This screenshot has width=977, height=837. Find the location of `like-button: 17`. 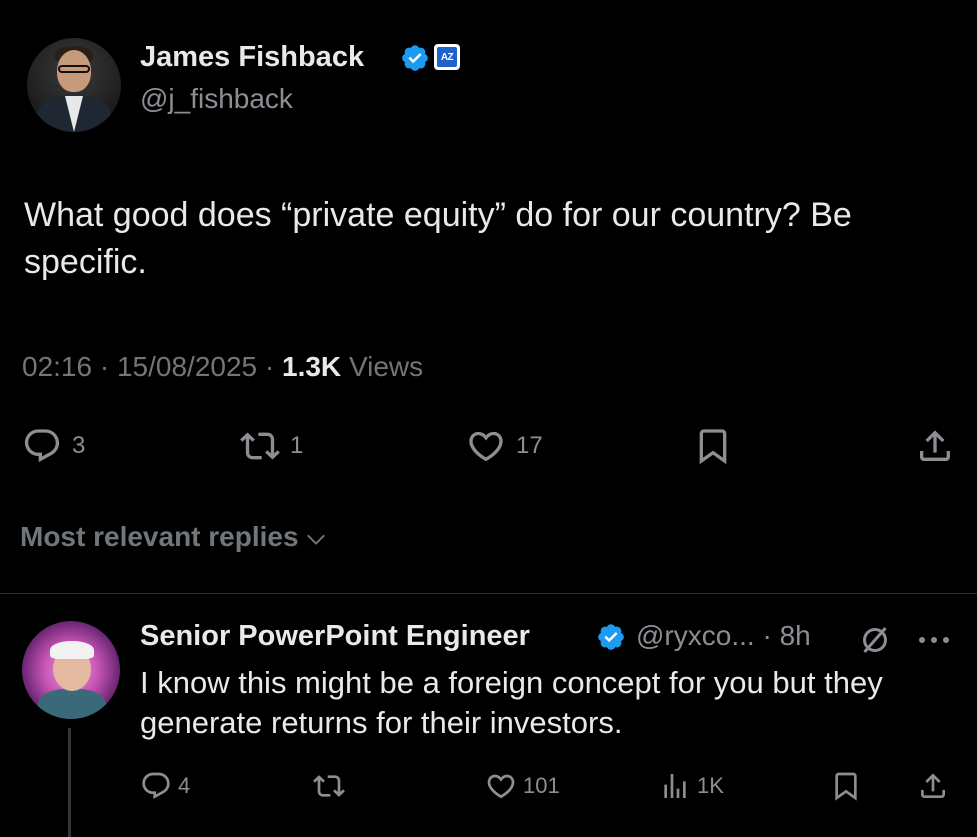

like-button: 17 is located at coordinates (504, 446).